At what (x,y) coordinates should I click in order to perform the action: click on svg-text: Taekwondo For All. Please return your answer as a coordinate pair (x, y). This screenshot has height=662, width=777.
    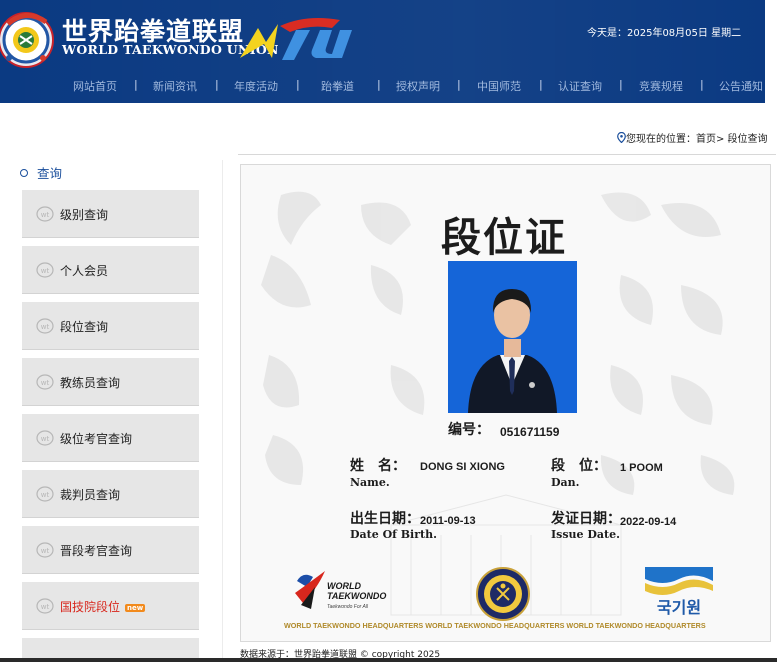
    Looking at the image, I should click on (348, 607).